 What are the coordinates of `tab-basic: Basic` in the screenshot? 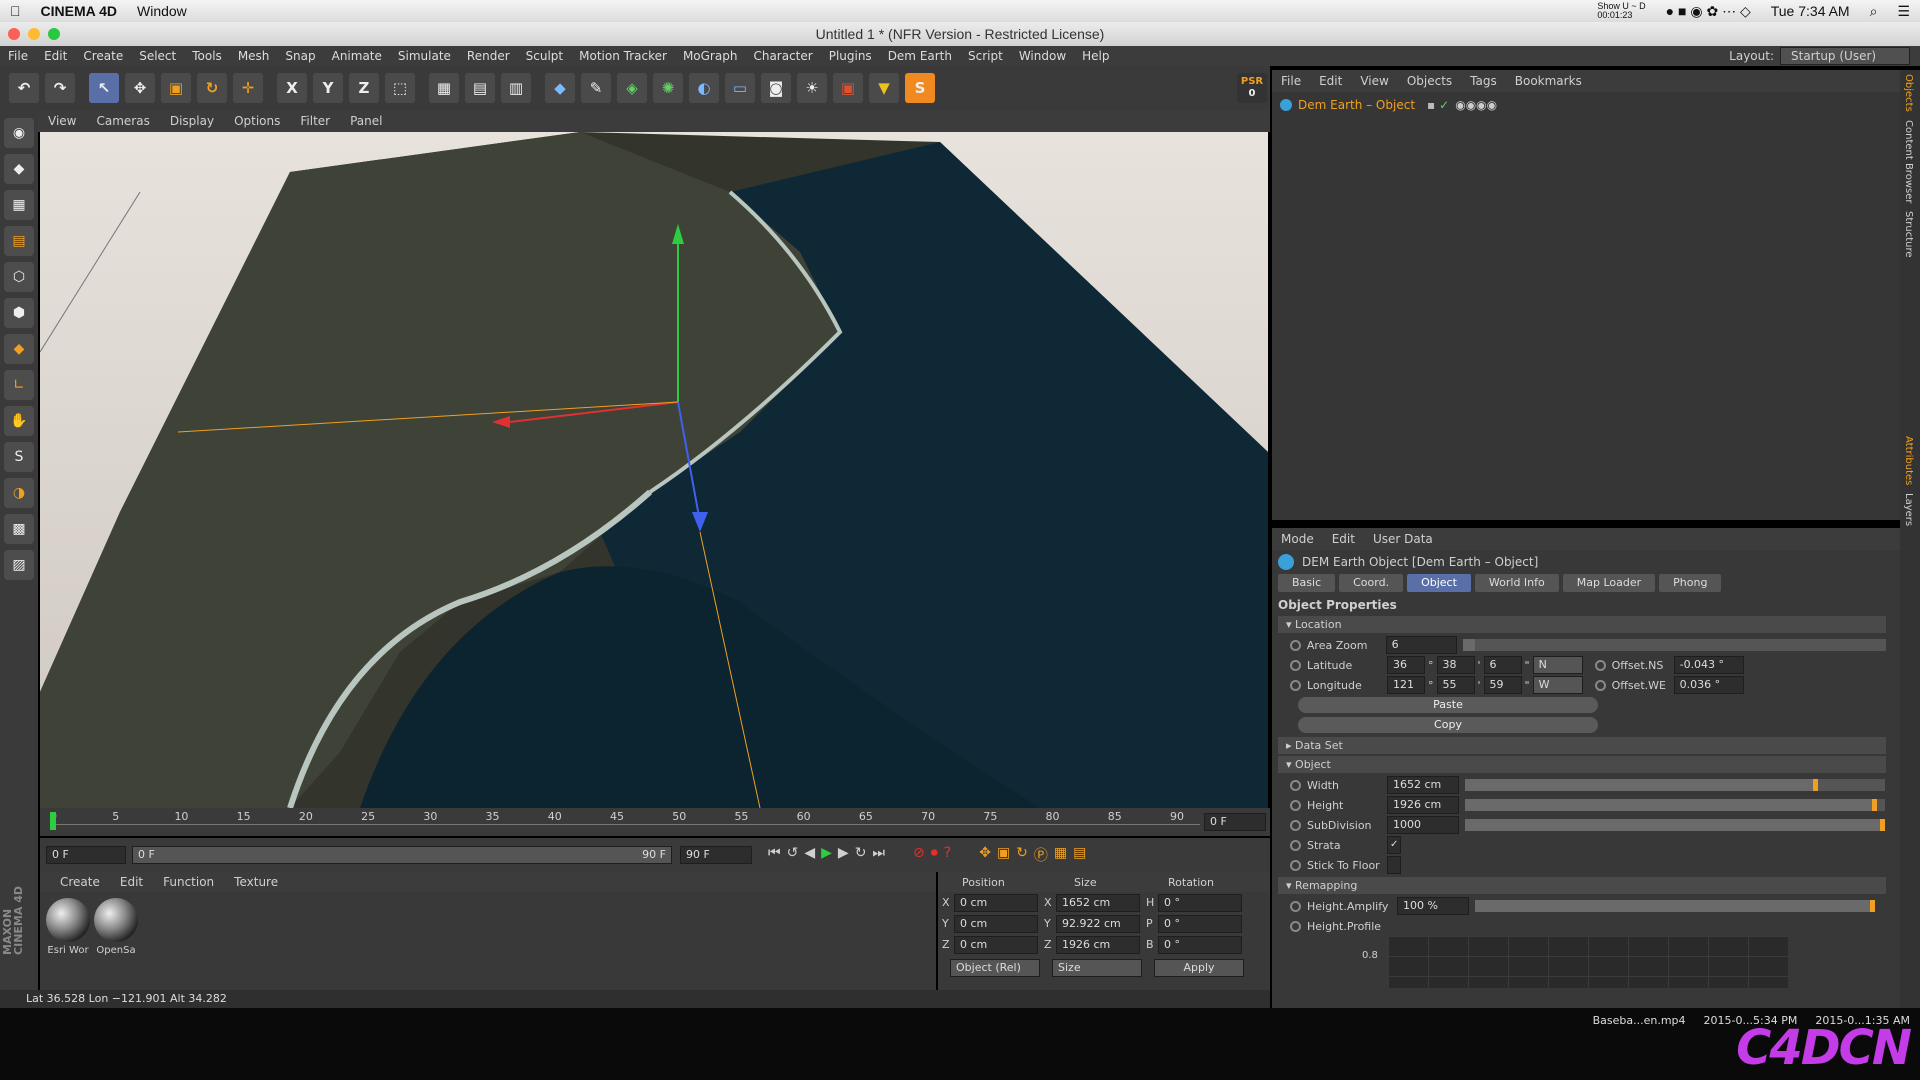 It's located at (1307, 583).